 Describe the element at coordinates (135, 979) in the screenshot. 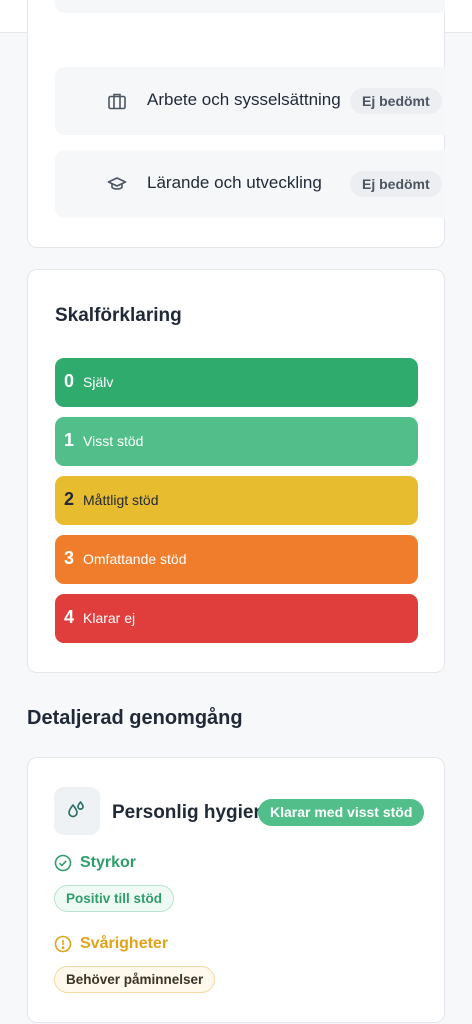

I see `difficulty-tag: Behöver påminnelser` at that location.